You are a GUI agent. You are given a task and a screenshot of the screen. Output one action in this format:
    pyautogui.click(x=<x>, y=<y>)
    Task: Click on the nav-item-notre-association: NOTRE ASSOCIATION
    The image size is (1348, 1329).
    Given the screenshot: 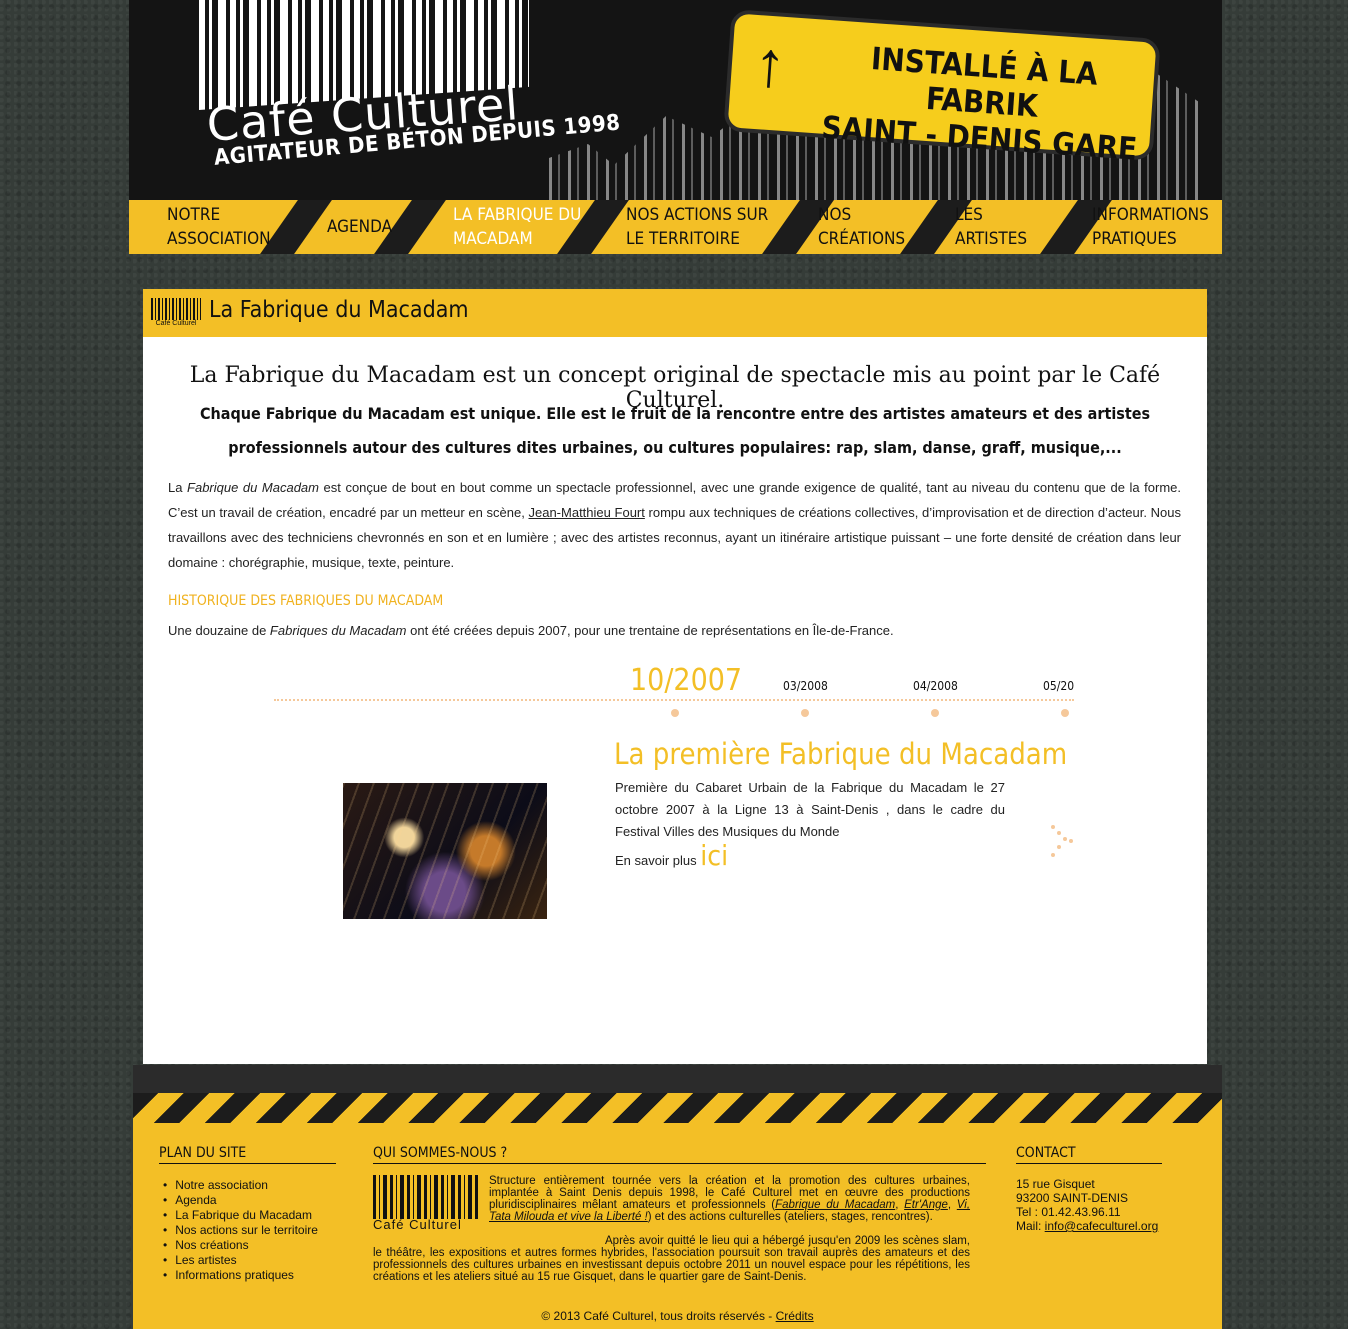 What is the action you would take?
    pyautogui.click(x=219, y=227)
    